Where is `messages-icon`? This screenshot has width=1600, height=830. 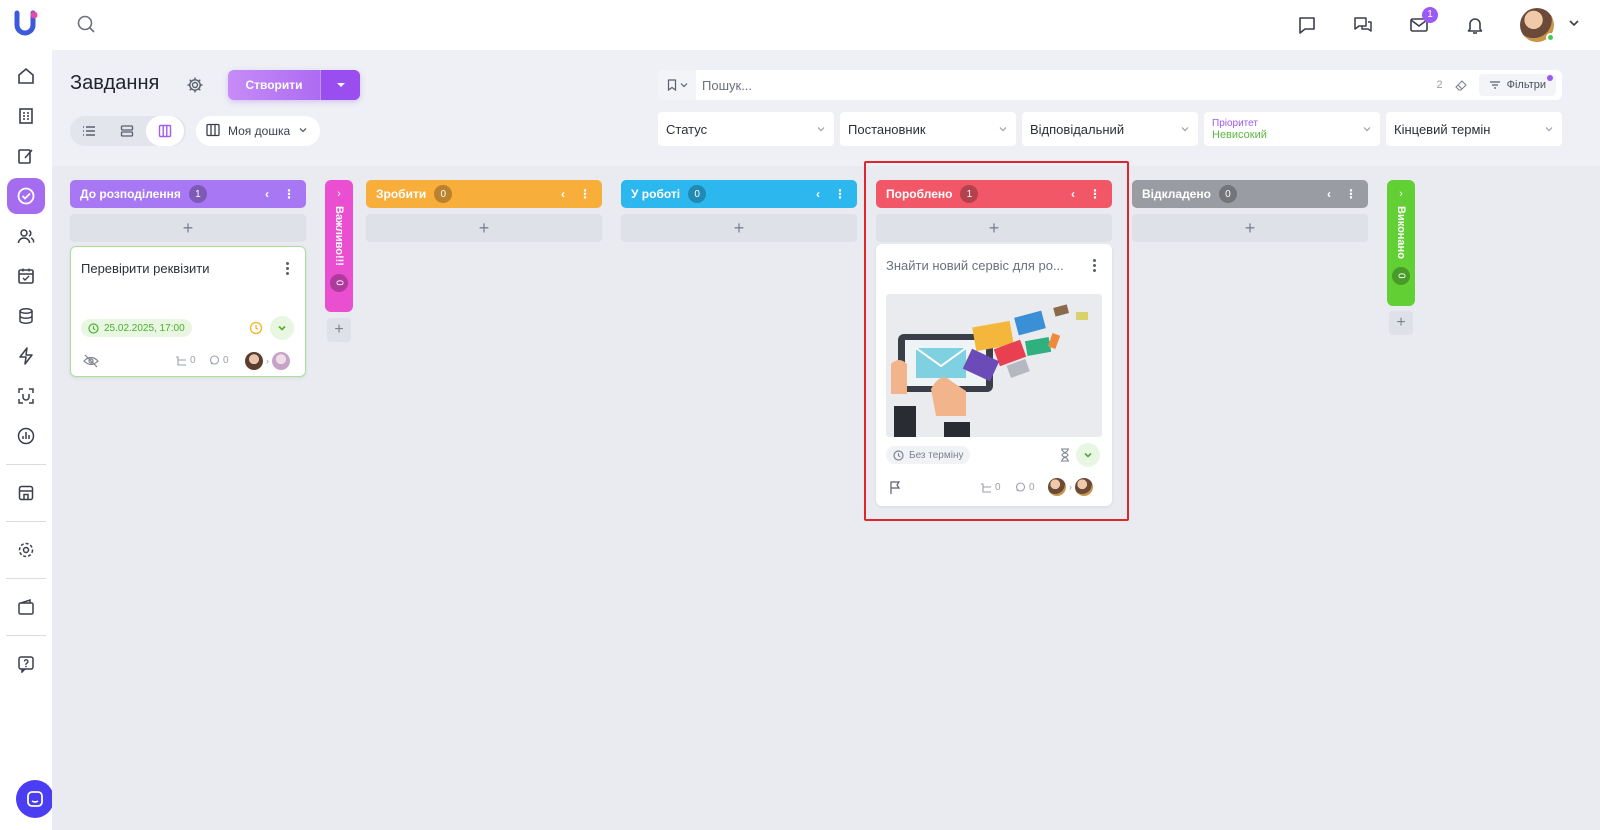
messages-icon is located at coordinates (1363, 25).